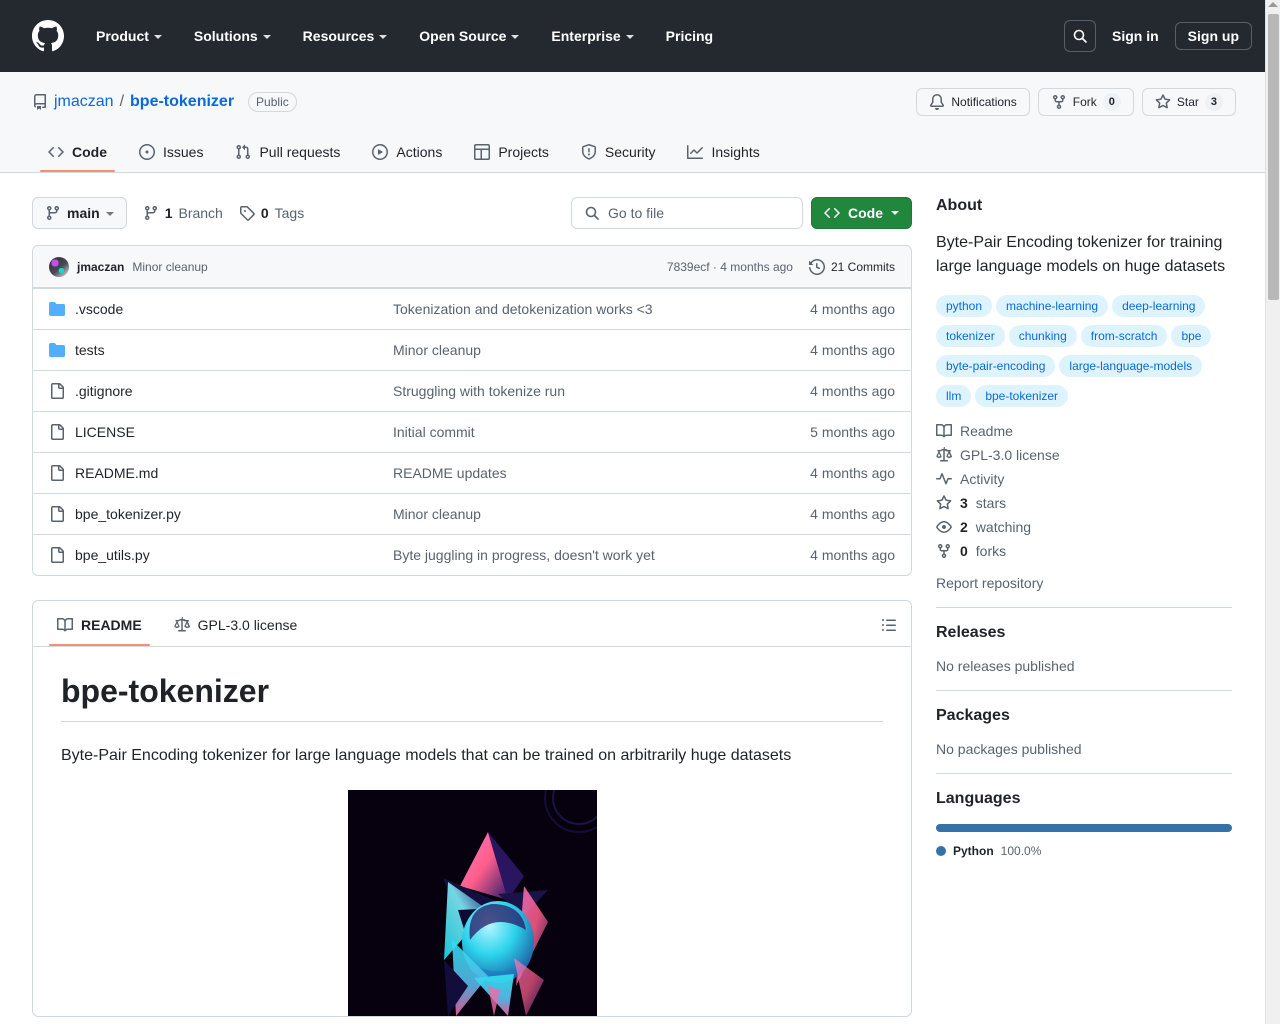 The image size is (1280, 1024). I want to click on topic-tag: large-language-models, so click(1131, 366).